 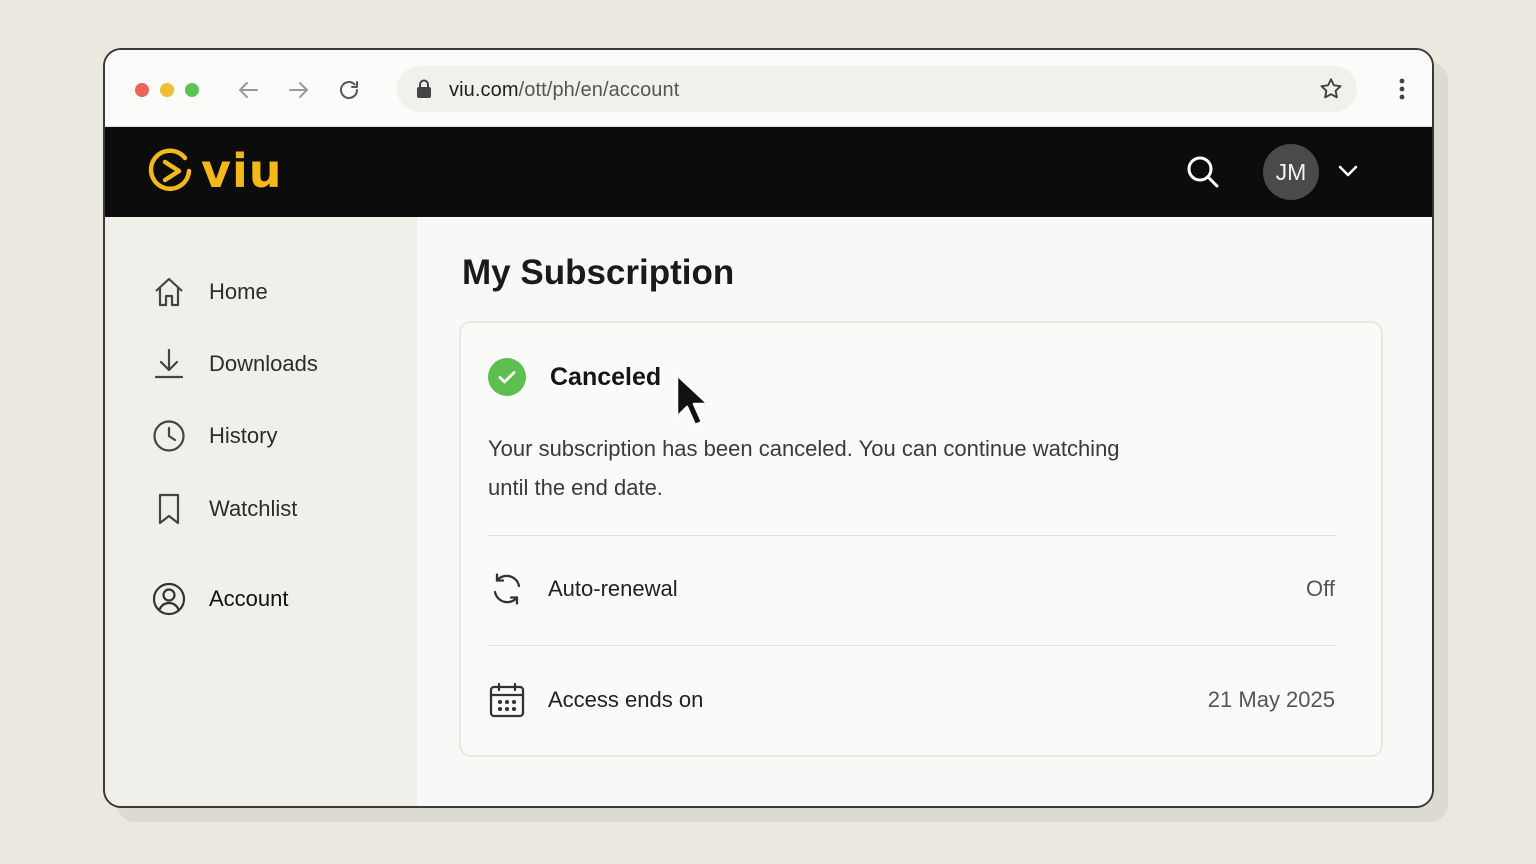 I want to click on sidebar-item-label: Watchlist, so click(x=253, y=508).